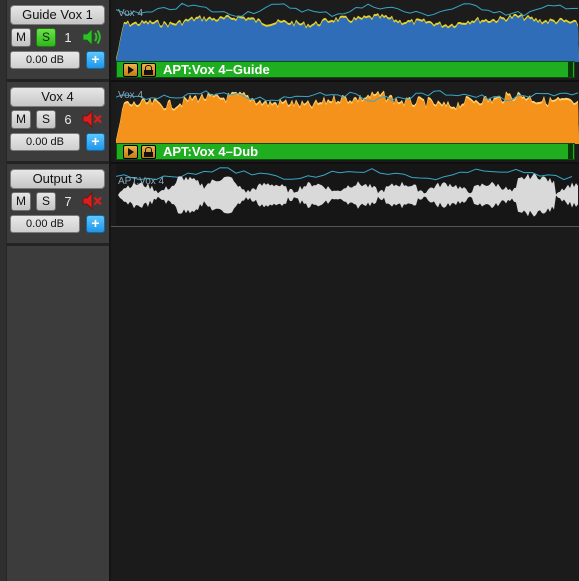 This screenshot has width=579, height=581. I want to click on track-lane-vox-4: Vox 4 APT:Vox 4–Dub, so click(345, 123).